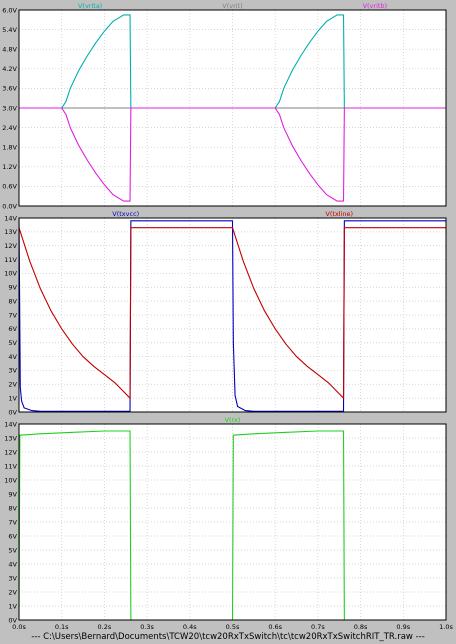 Image resolution: width=456 pixels, height=644 pixels. What do you see at coordinates (9, 108) in the screenshot?
I see `y-tick-label: 3.0V` at bounding box center [9, 108].